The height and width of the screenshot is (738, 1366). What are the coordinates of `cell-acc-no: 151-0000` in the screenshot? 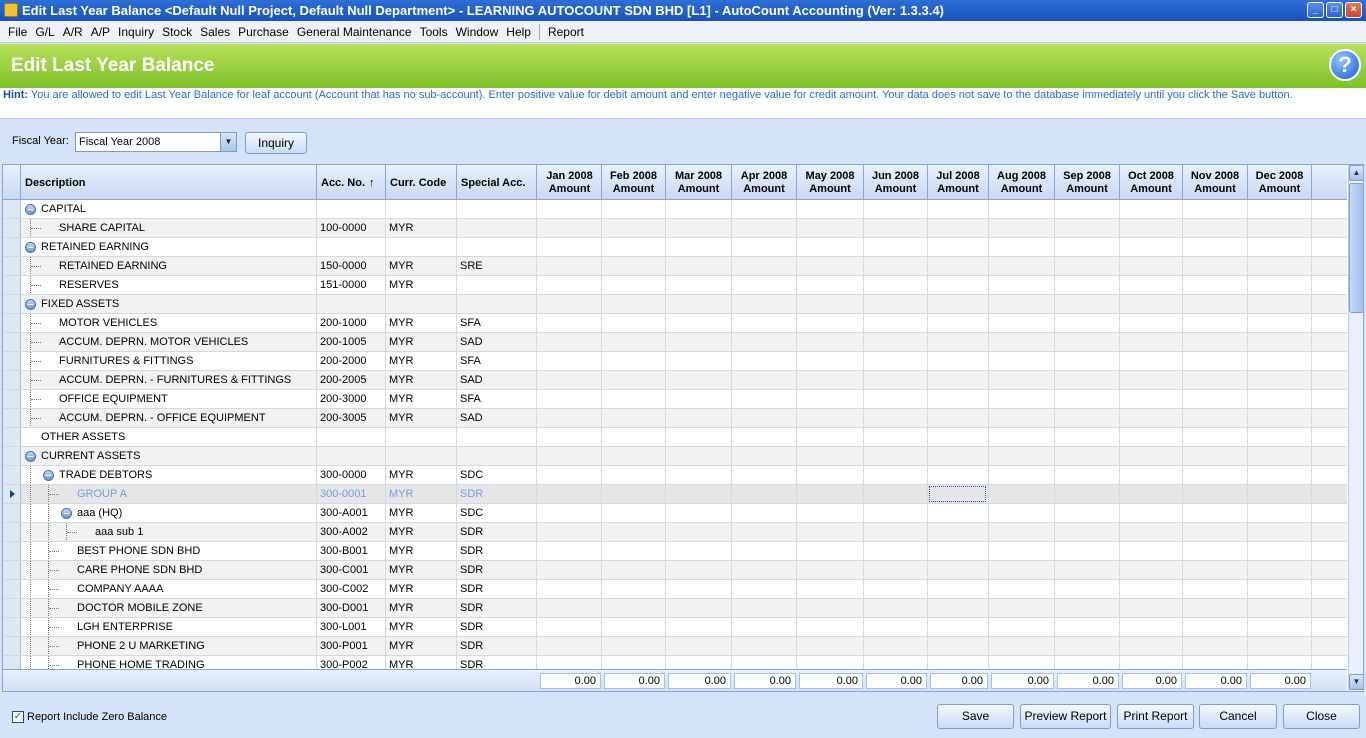 It's located at (351, 285).